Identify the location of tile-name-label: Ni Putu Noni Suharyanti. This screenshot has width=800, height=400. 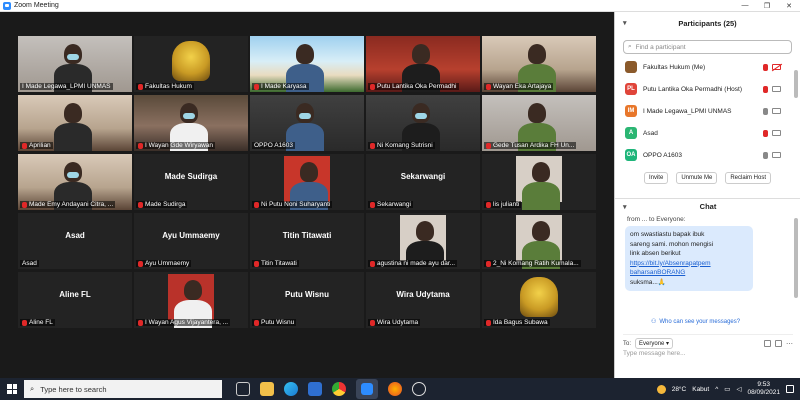
(292, 204).